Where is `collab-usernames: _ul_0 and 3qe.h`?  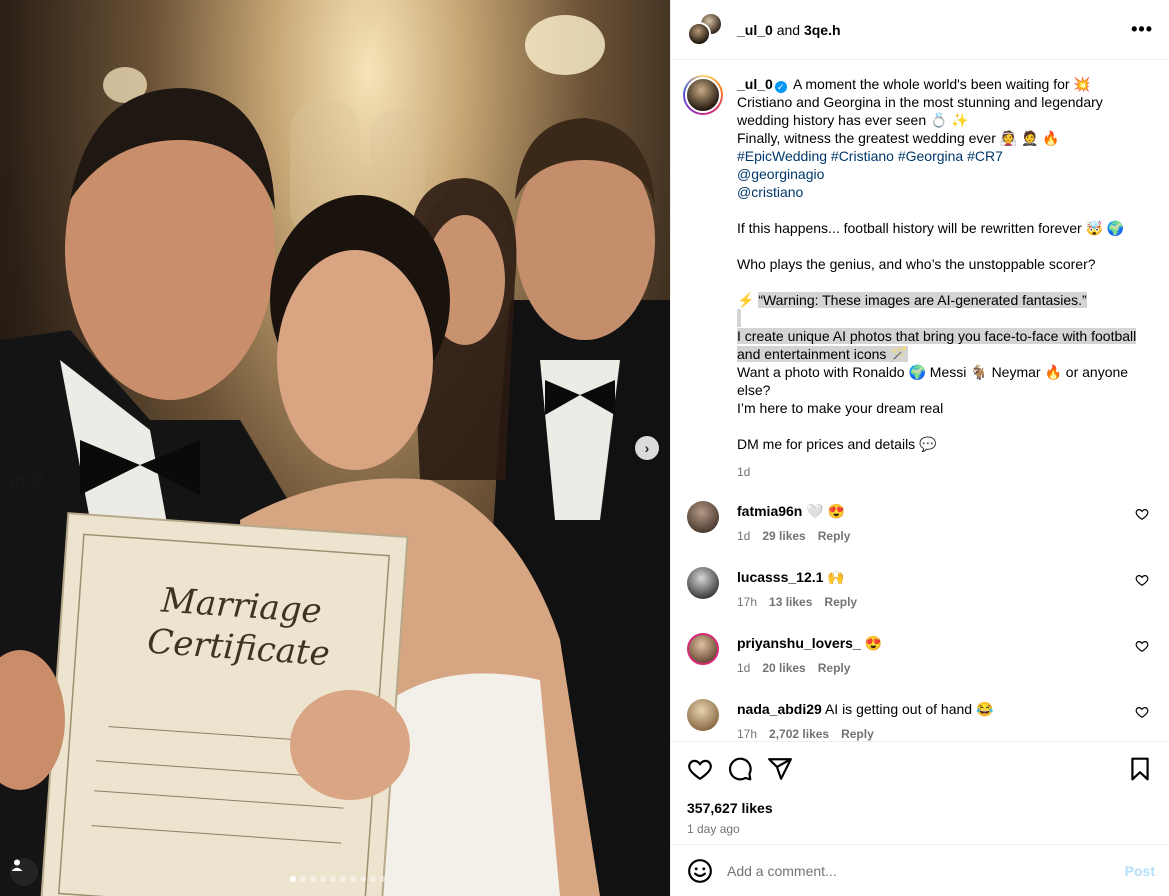 collab-usernames: _ul_0 and 3qe.h is located at coordinates (934, 30).